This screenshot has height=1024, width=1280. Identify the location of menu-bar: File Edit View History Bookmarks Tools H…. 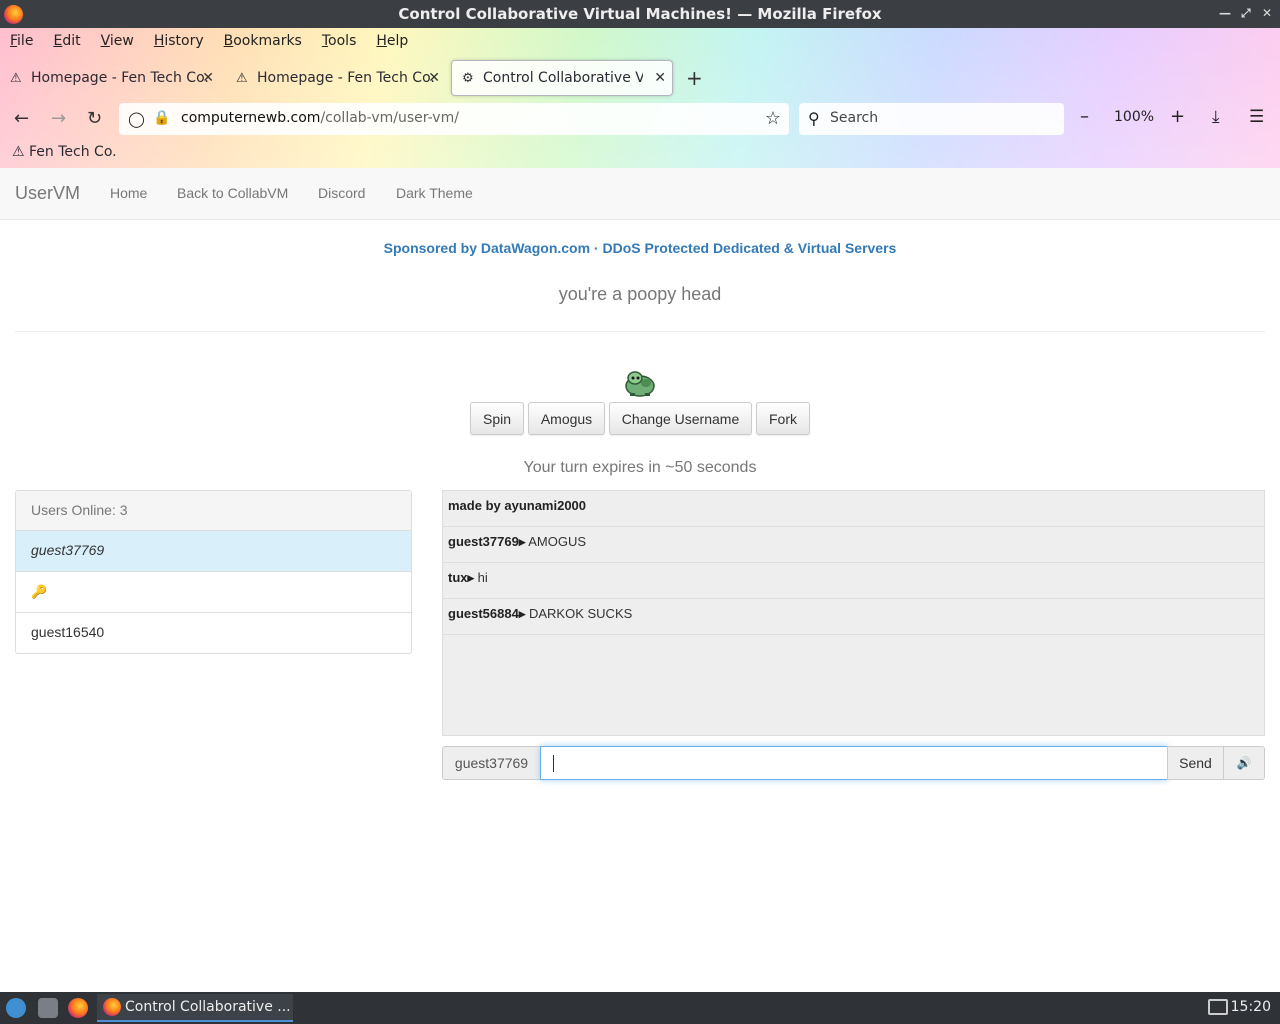
(209, 41).